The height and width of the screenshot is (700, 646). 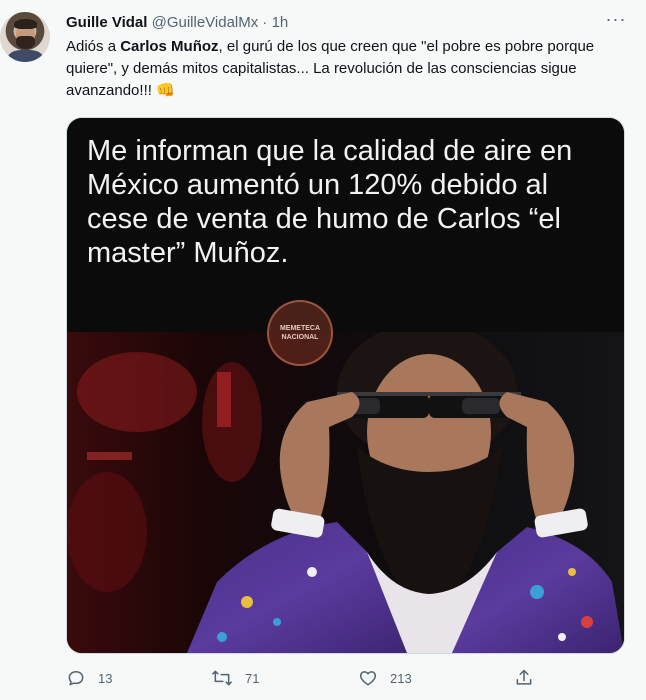 What do you see at coordinates (89, 678) in the screenshot?
I see `reply-button: 13` at bounding box center [89, 678].